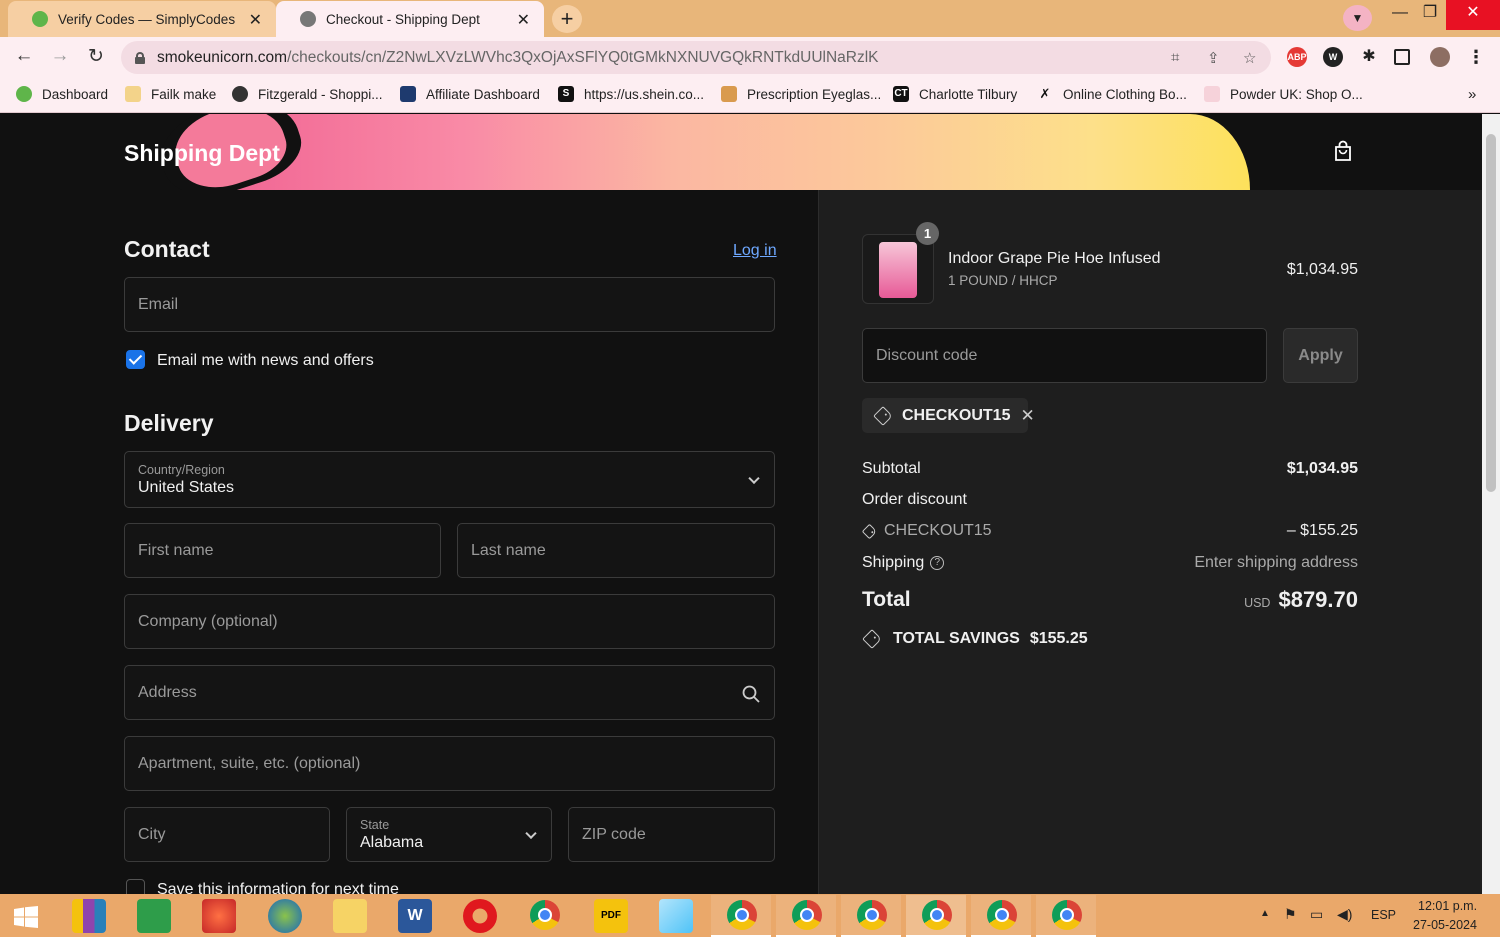  Describe the element at coordinates (282, 550) in the screenshot. I see `first-name-field: First name` at that location.